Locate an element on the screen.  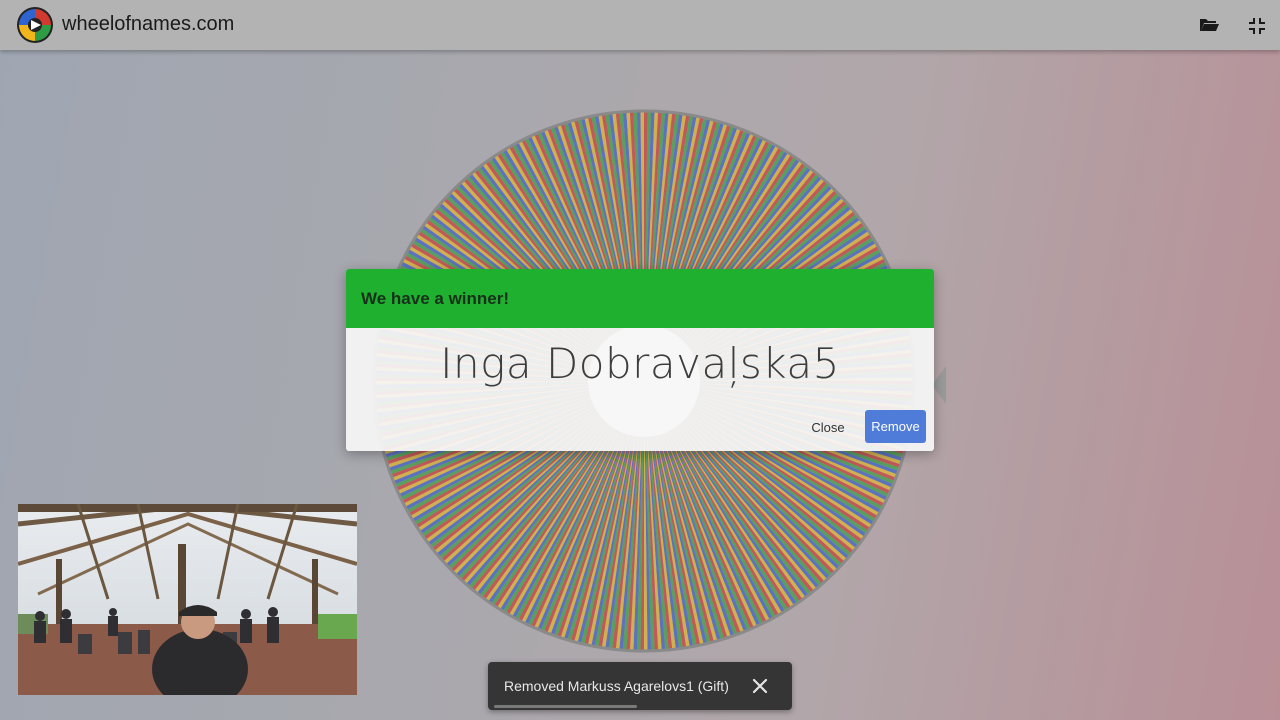
site-name: wheelofnames.com is located at coordinates (148, 24).